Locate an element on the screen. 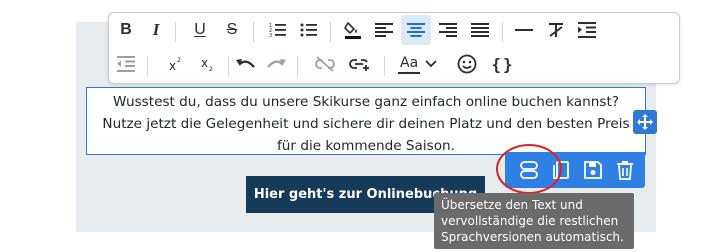  unordered-list-icon is located at coordinates (309, 30).